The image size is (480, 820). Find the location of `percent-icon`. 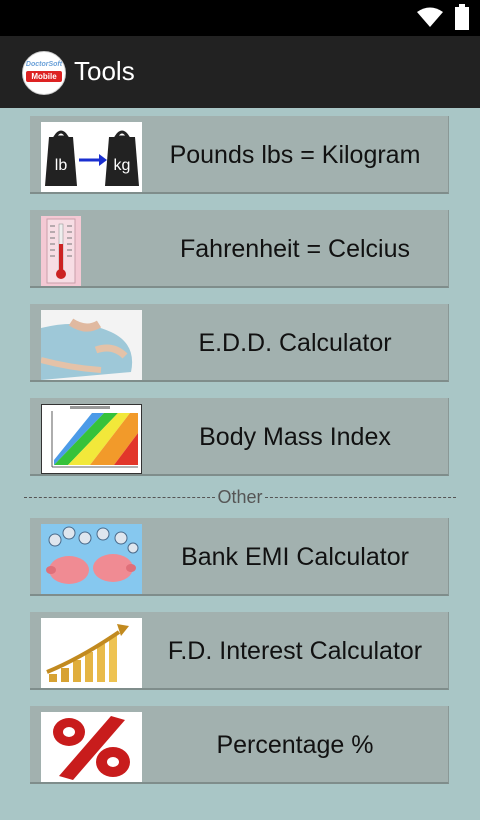

percent-icon is located at coordinates (91, 747).